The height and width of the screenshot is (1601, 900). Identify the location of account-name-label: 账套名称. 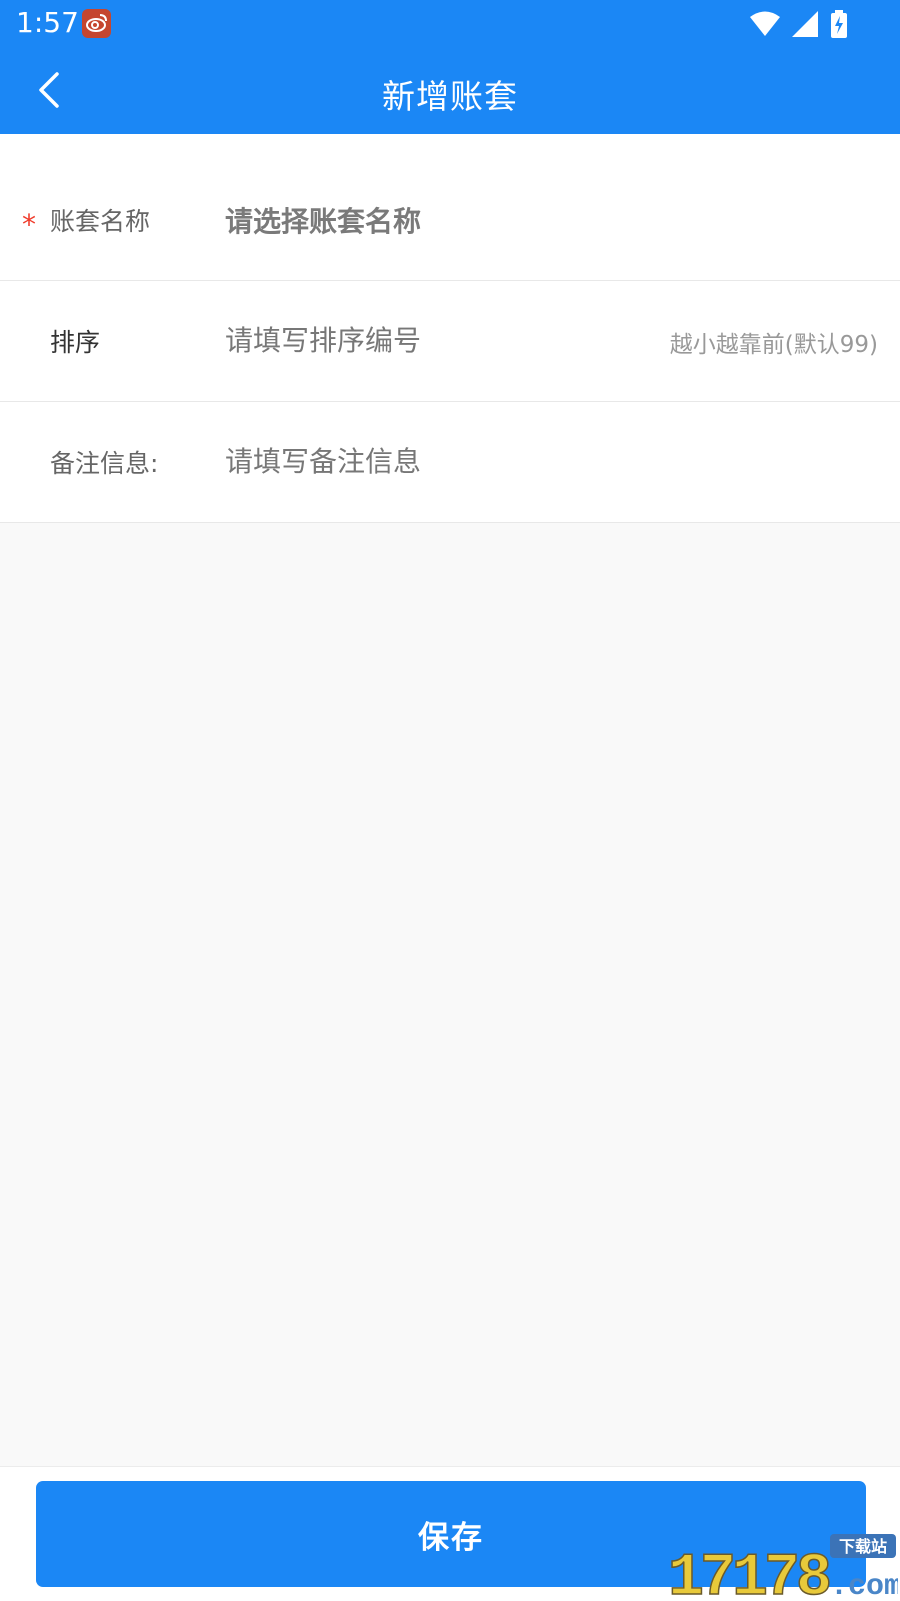
(100, 221).